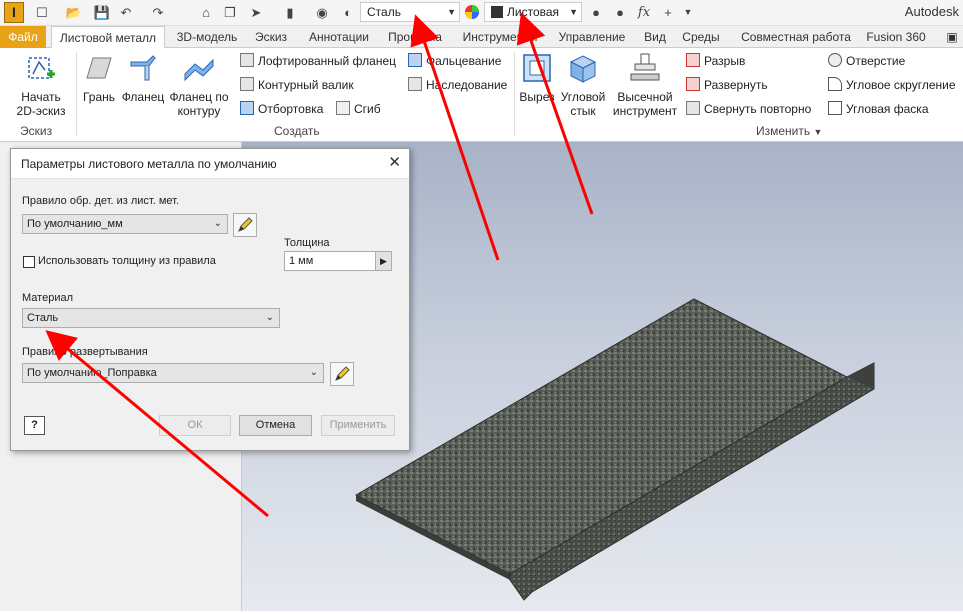 The image size is (963, 614). What do you see at coordinates (14, 12) in the screenshot?
I see `inventor-logo-icon: I` at bounding box center [14, 12].